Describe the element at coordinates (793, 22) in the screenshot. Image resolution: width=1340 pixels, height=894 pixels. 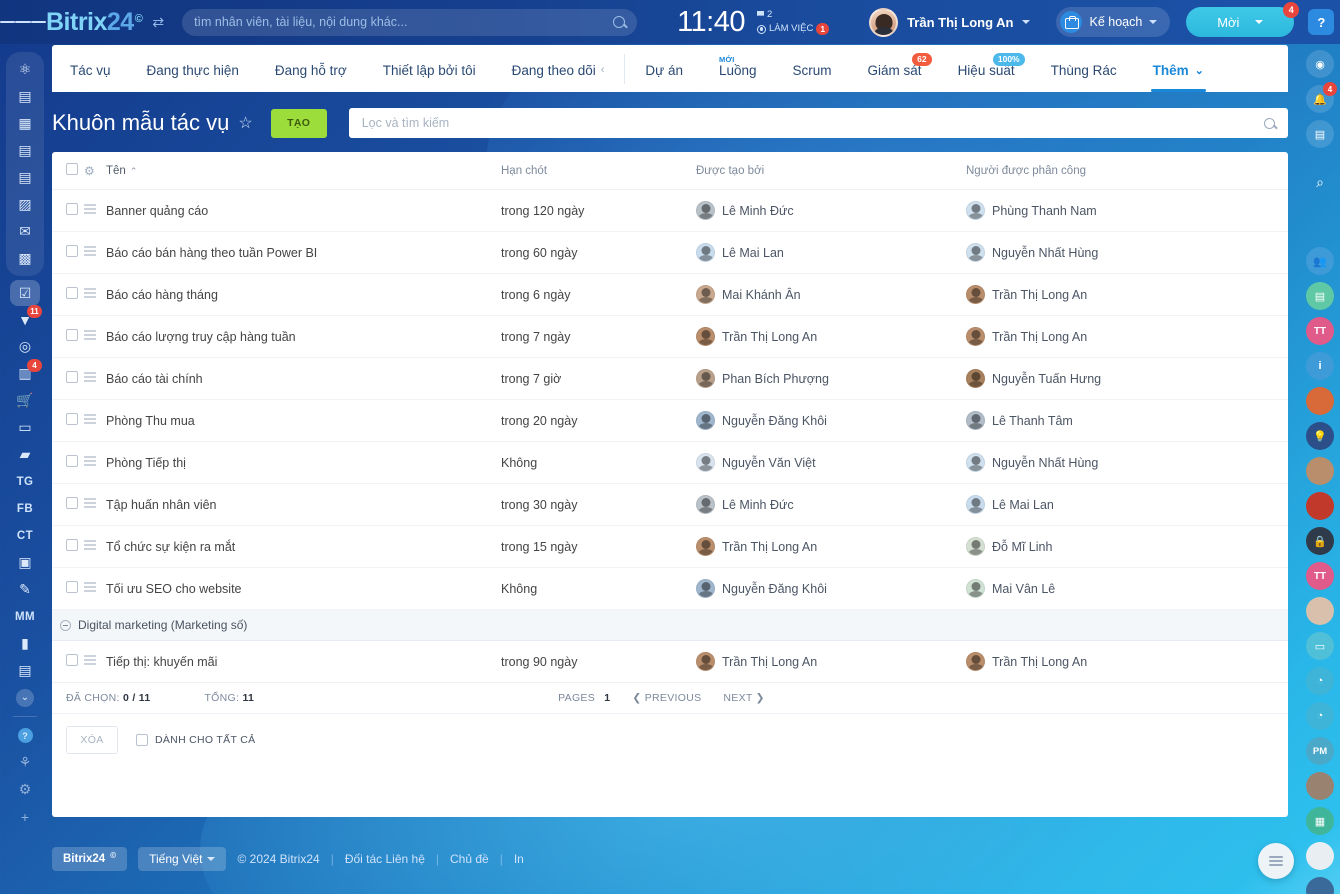
I see `work-status-block: 2 LÀM VIỆC 1` at that location.